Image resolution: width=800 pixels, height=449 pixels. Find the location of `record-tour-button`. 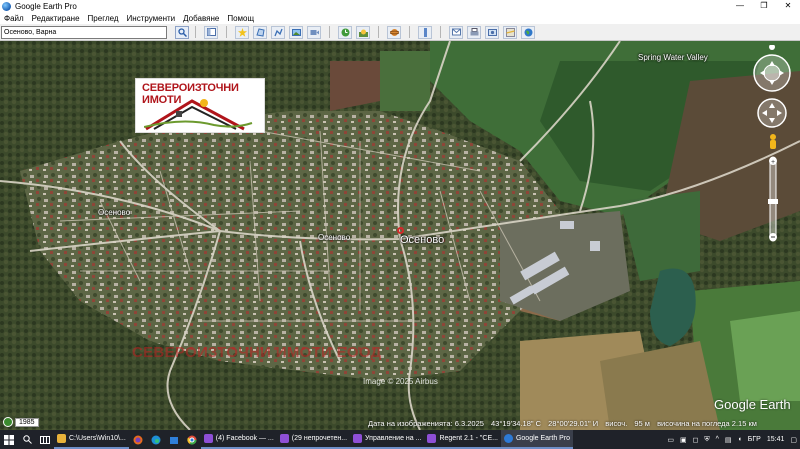

record-tour-button is located at coordinates (314, 32).